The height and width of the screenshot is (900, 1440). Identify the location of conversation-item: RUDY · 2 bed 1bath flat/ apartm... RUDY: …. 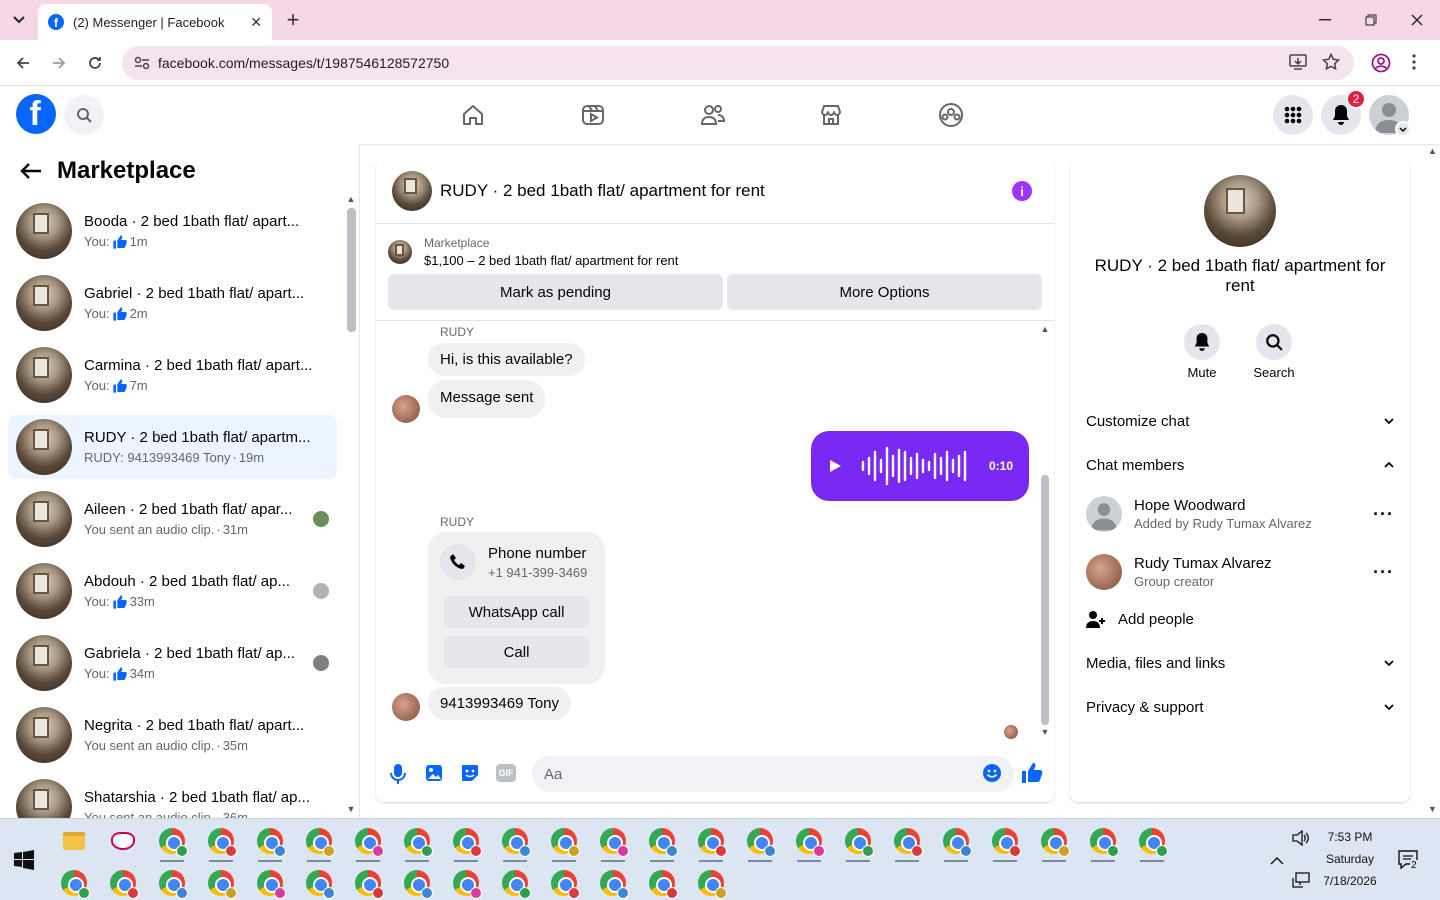
(172, 447).